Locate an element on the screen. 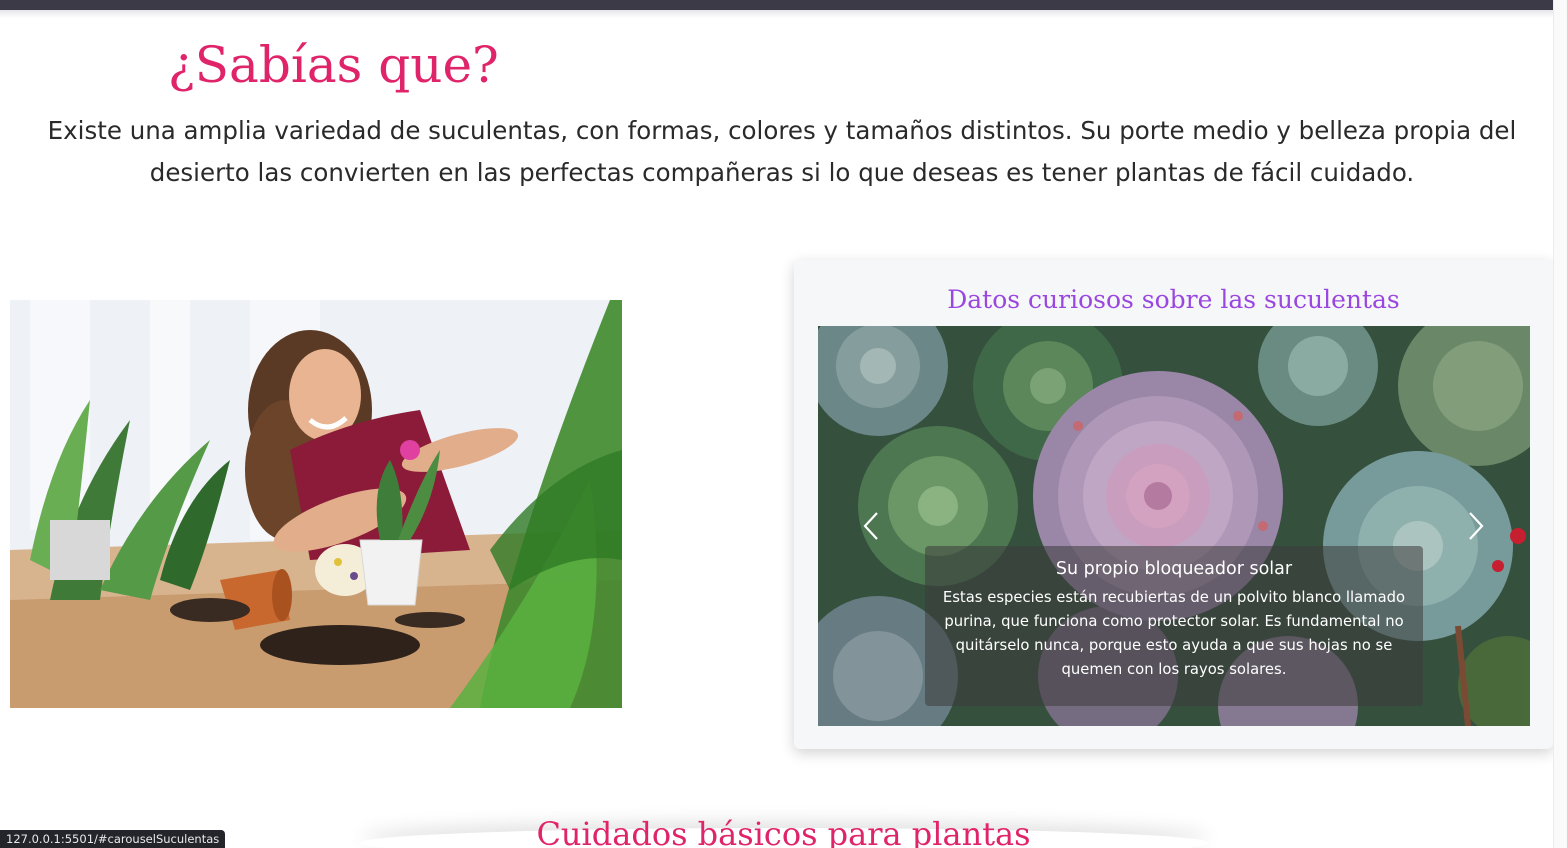  page-scrollbar is located at coordinates (1560, 424).